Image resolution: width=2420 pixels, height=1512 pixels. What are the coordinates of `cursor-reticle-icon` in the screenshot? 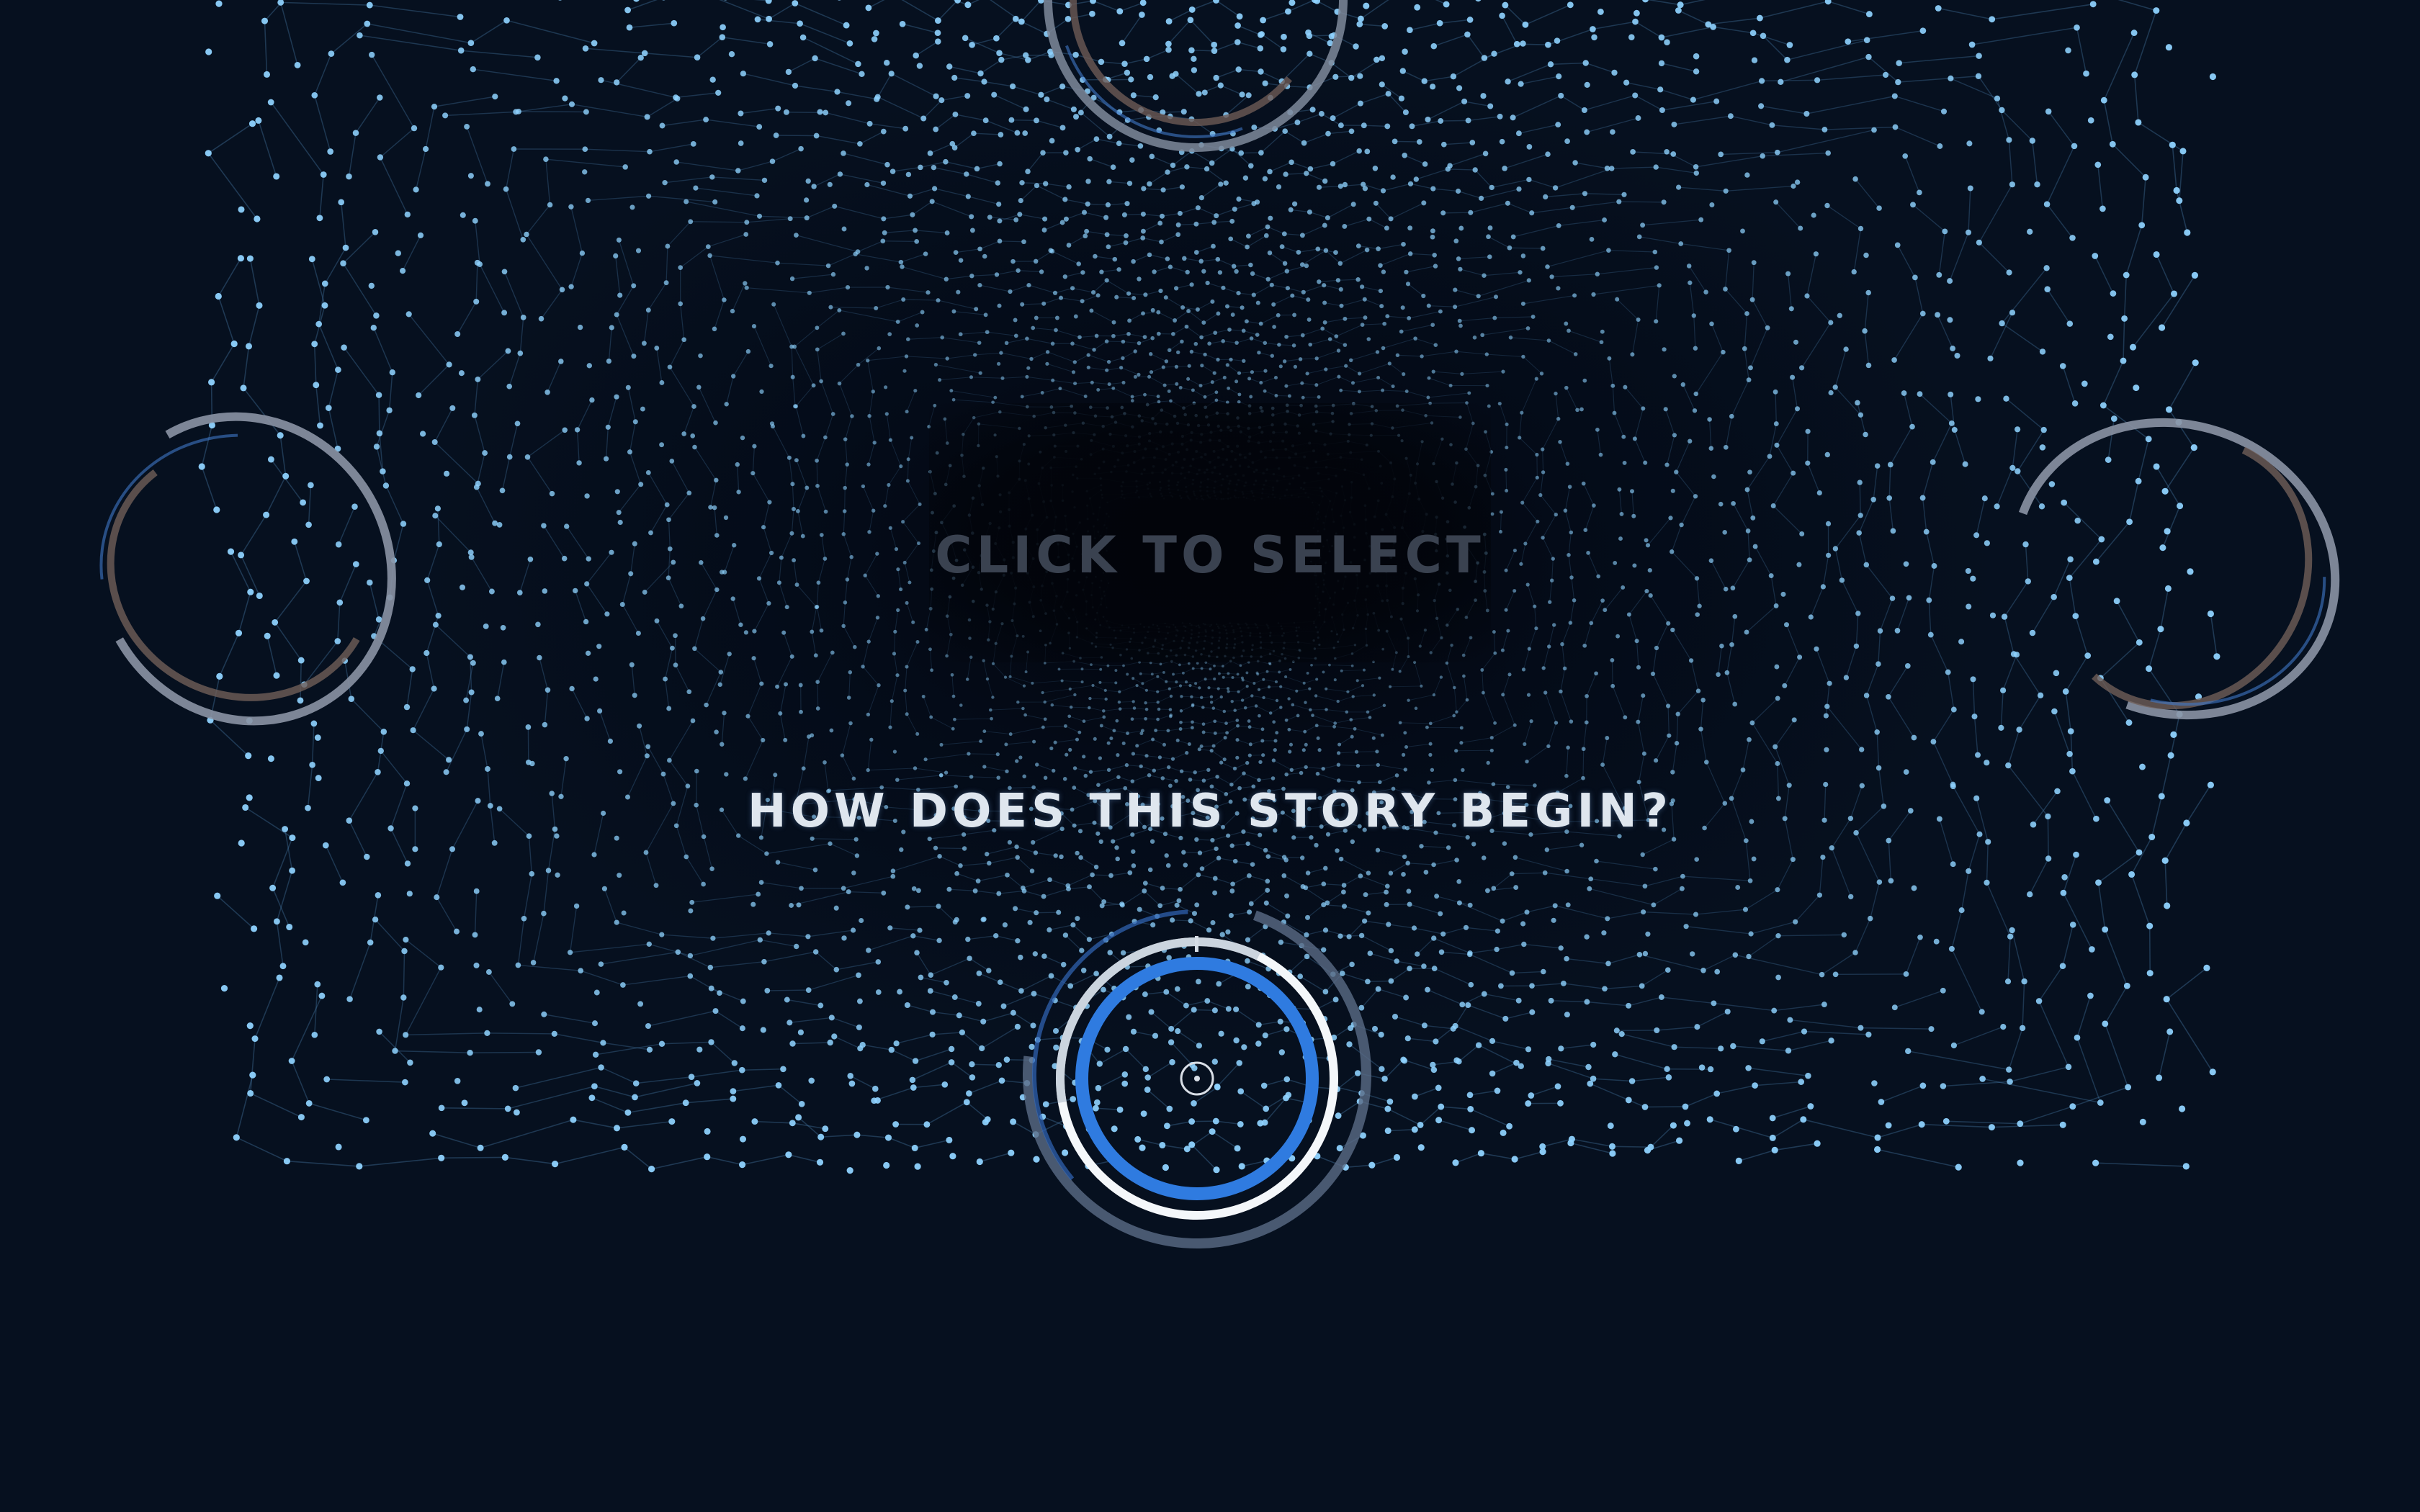 It's located at (1197, 1078).